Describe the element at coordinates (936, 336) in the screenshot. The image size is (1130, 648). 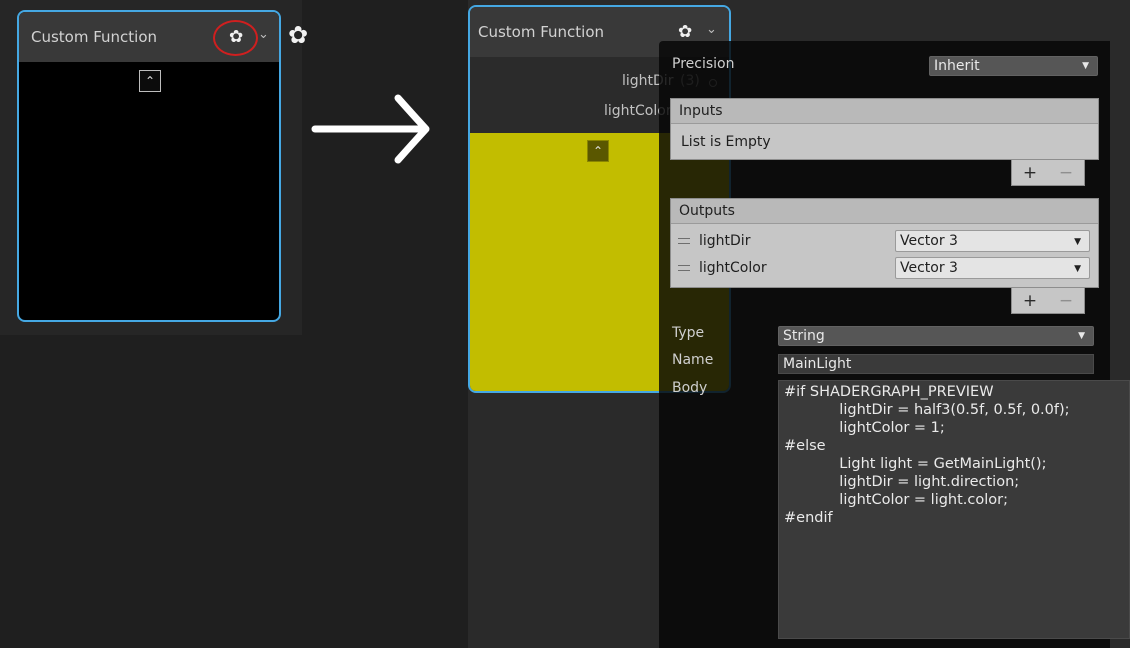
I see `type-dropdown: String ▼` at that location.